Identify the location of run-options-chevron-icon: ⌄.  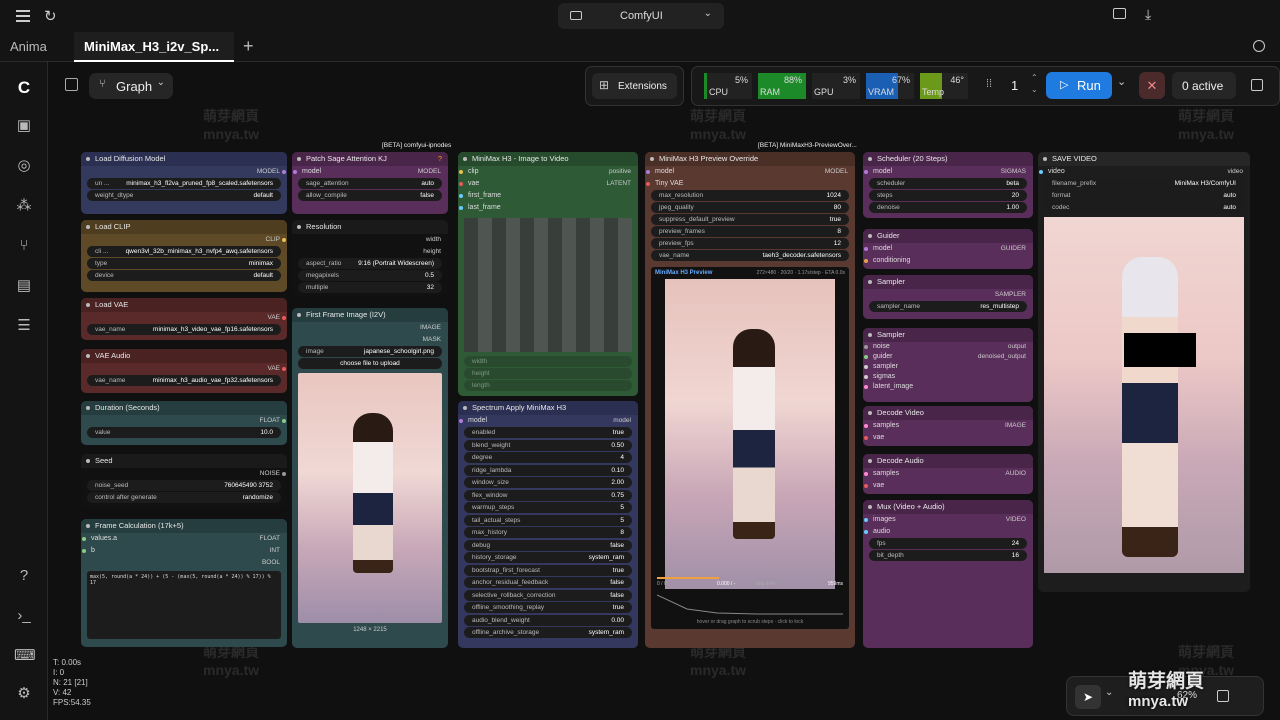
(1121, 81).